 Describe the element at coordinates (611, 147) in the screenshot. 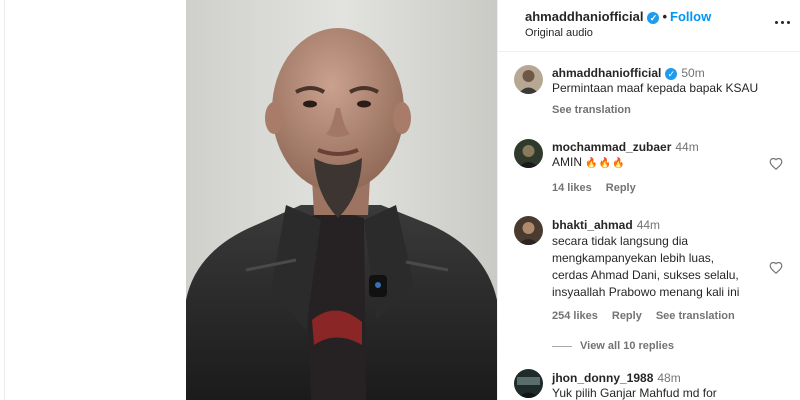

I see `comment-username: mochammad_zubaer` at that location.